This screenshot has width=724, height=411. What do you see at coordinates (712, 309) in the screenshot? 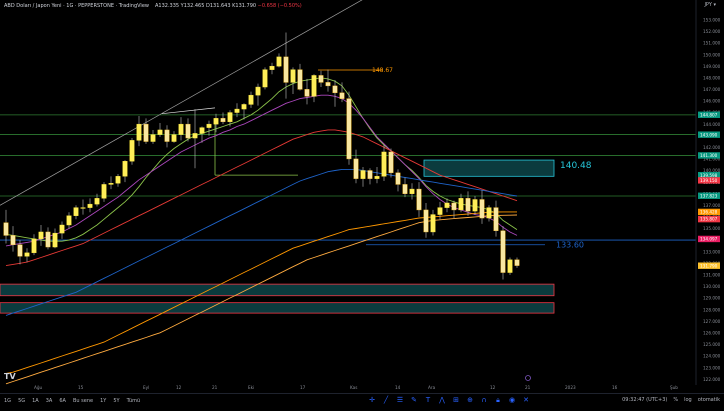
I see `price-tick-label: 128.000` at bounding box center [712, 309].